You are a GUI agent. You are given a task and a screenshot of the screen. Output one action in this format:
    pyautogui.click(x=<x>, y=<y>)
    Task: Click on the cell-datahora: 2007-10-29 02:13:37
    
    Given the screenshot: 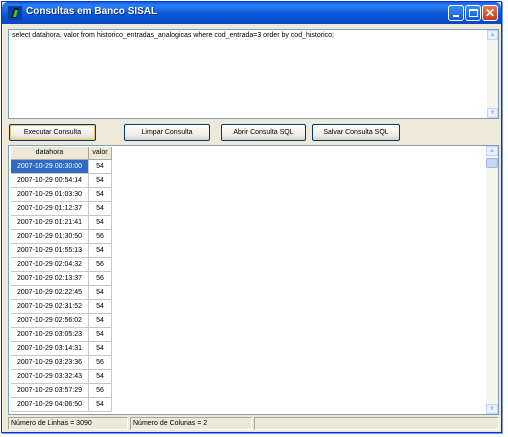 What is the action you would take?
    pyautogui.click(x=50, y=279)
    